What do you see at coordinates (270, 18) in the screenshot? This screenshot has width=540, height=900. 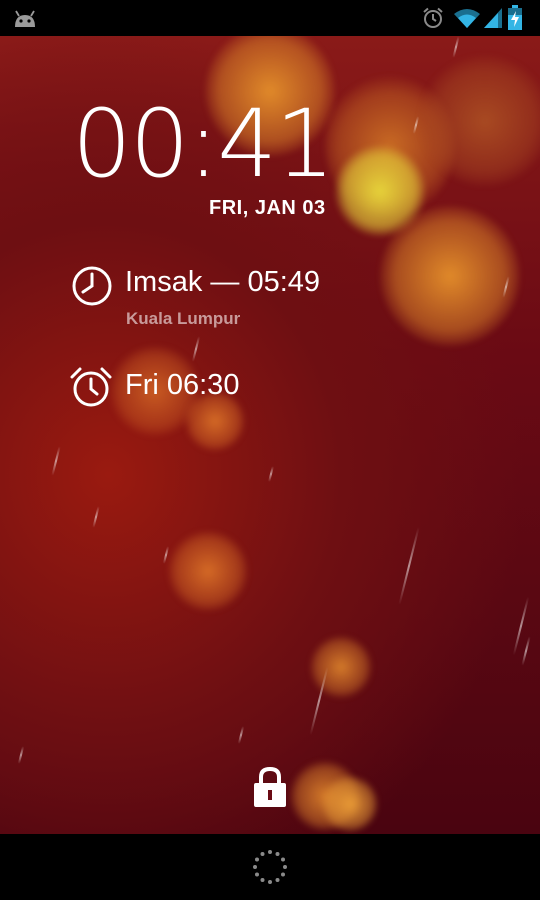 I see `status-bar` at bounding box center [270, 18].